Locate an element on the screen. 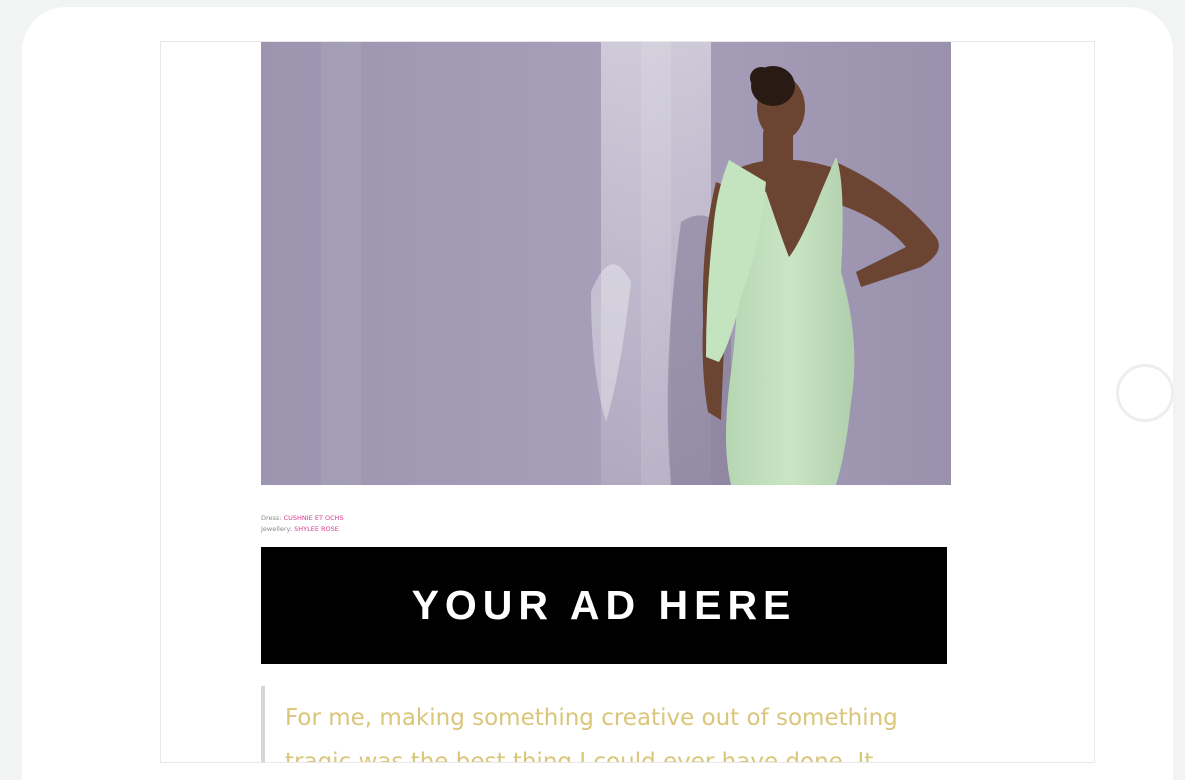 The width and height of the screenshot is (1185, 780). credit-label: Jewellery: is located at coordinates (277, 529).